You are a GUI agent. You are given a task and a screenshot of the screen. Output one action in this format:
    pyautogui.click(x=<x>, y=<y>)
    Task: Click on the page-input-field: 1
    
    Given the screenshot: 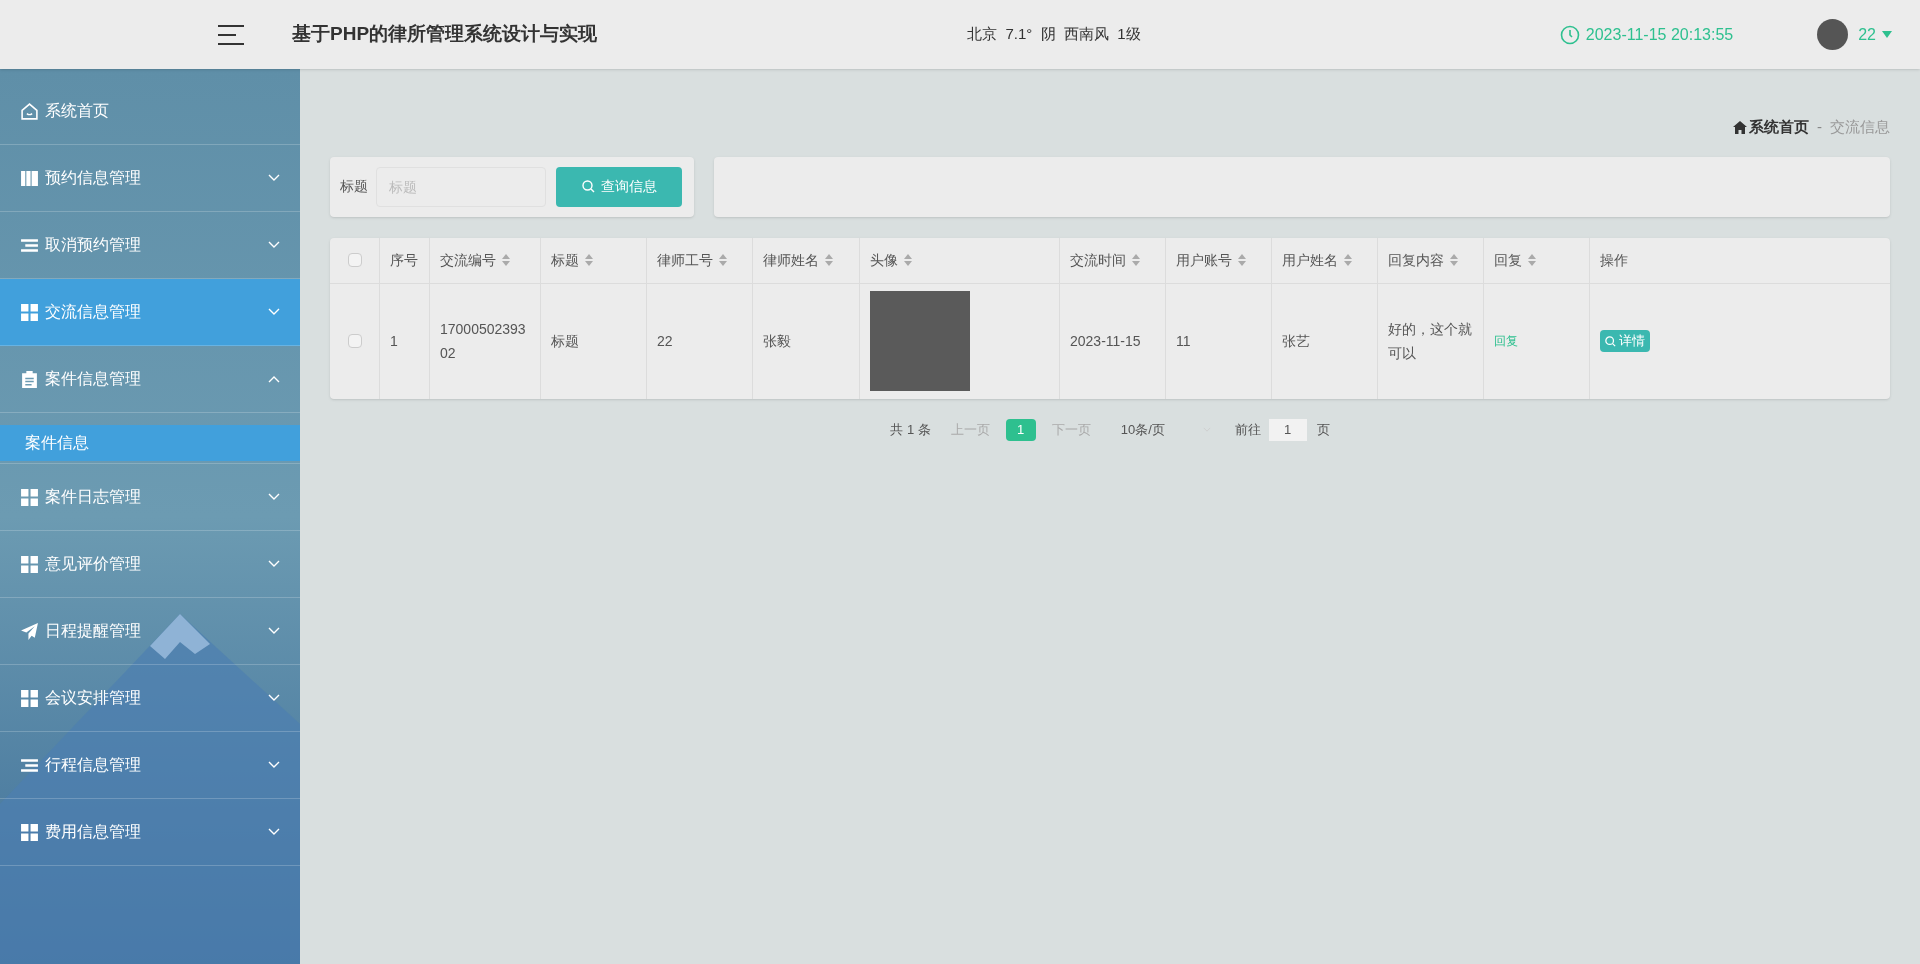 What is the action you would take?
    pyautogui.click(x=1287, y=429)
    